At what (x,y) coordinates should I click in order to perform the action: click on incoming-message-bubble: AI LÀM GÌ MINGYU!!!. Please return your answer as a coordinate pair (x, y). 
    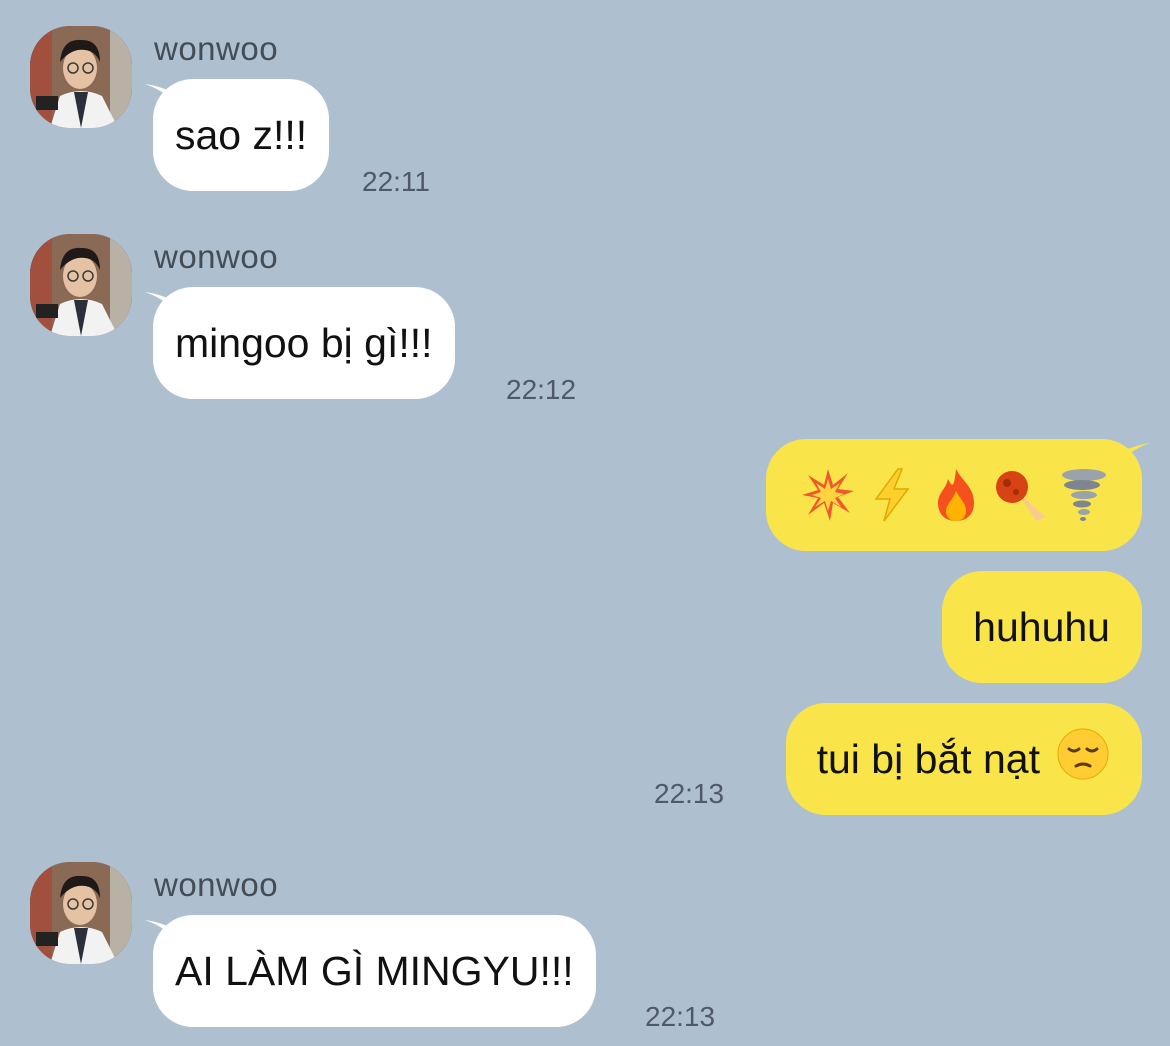
    Looking at the image, I should click on (374, 971).